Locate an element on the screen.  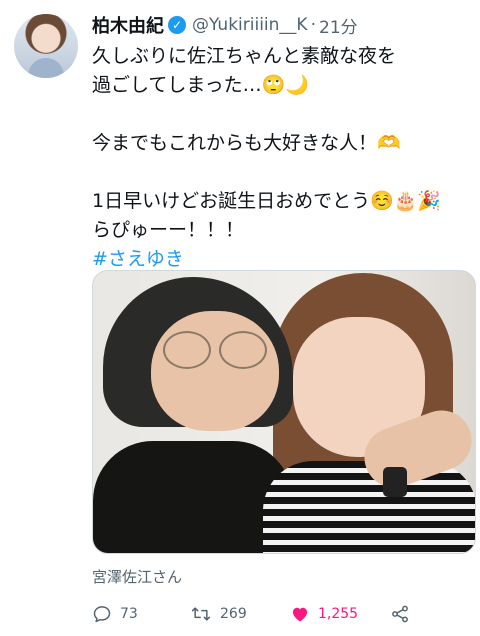
action-bar: 73 269 1,255 is located at coordinates (262, 614).